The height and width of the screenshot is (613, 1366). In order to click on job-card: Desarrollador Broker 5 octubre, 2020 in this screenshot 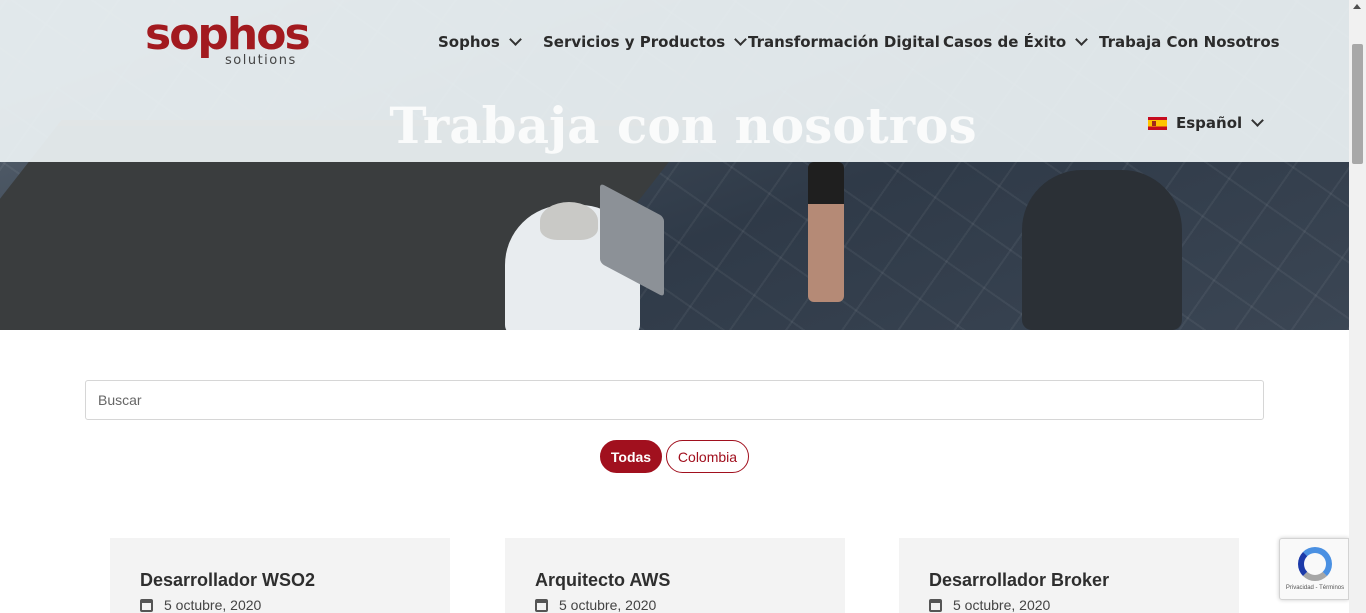, I will do `click(1069, 575)`.